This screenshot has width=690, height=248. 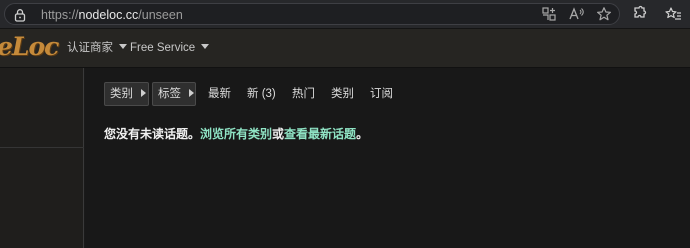 I want to click on address-bar: https://nodeloc.cc/unseen, so click(x=312, y=14).